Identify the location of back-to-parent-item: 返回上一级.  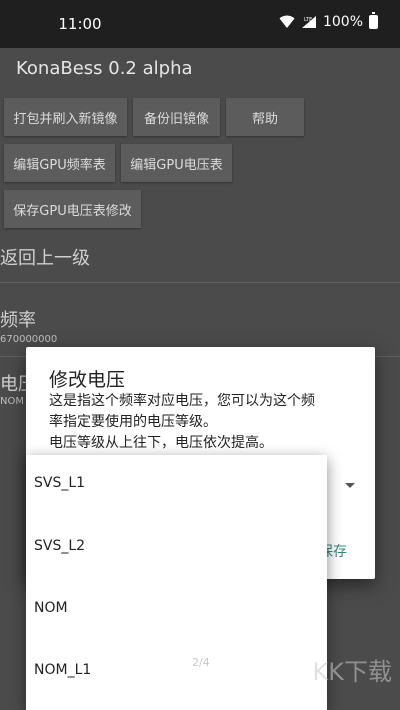
(45, 257).